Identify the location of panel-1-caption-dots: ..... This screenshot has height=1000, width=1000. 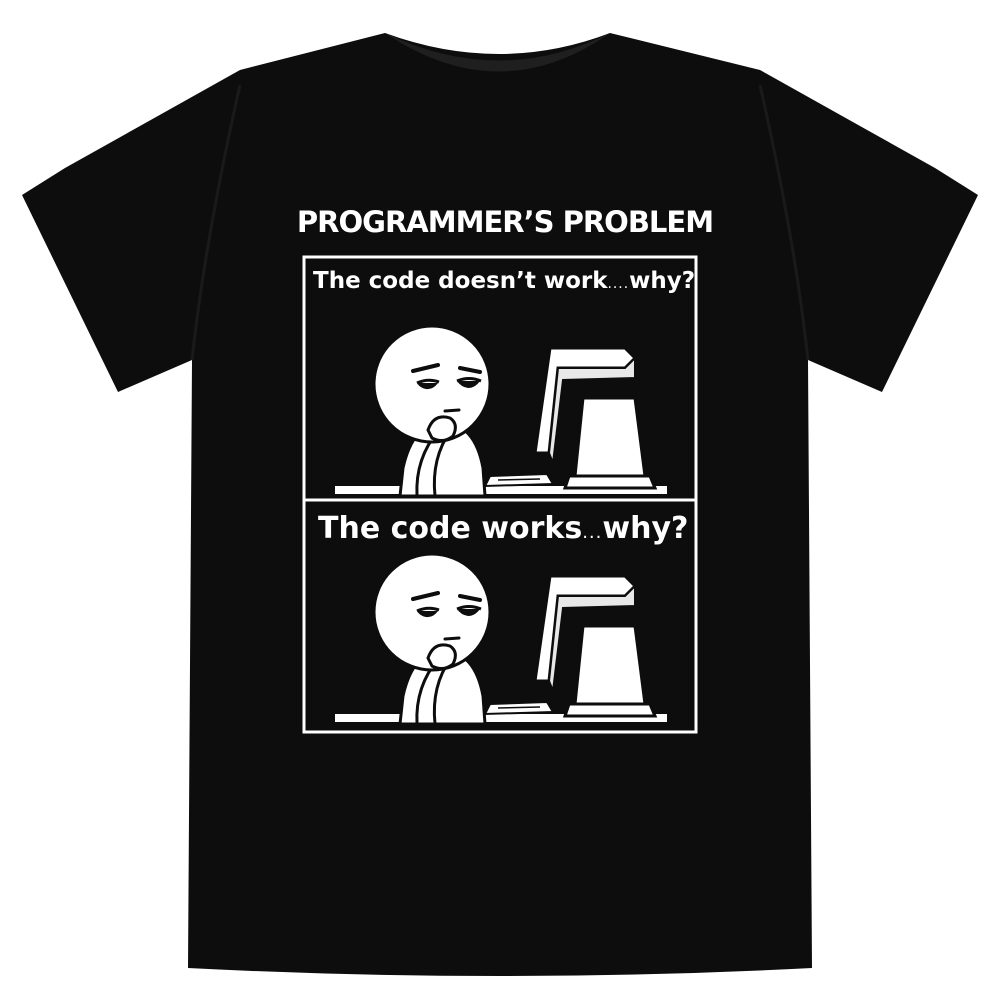
(618, 284).